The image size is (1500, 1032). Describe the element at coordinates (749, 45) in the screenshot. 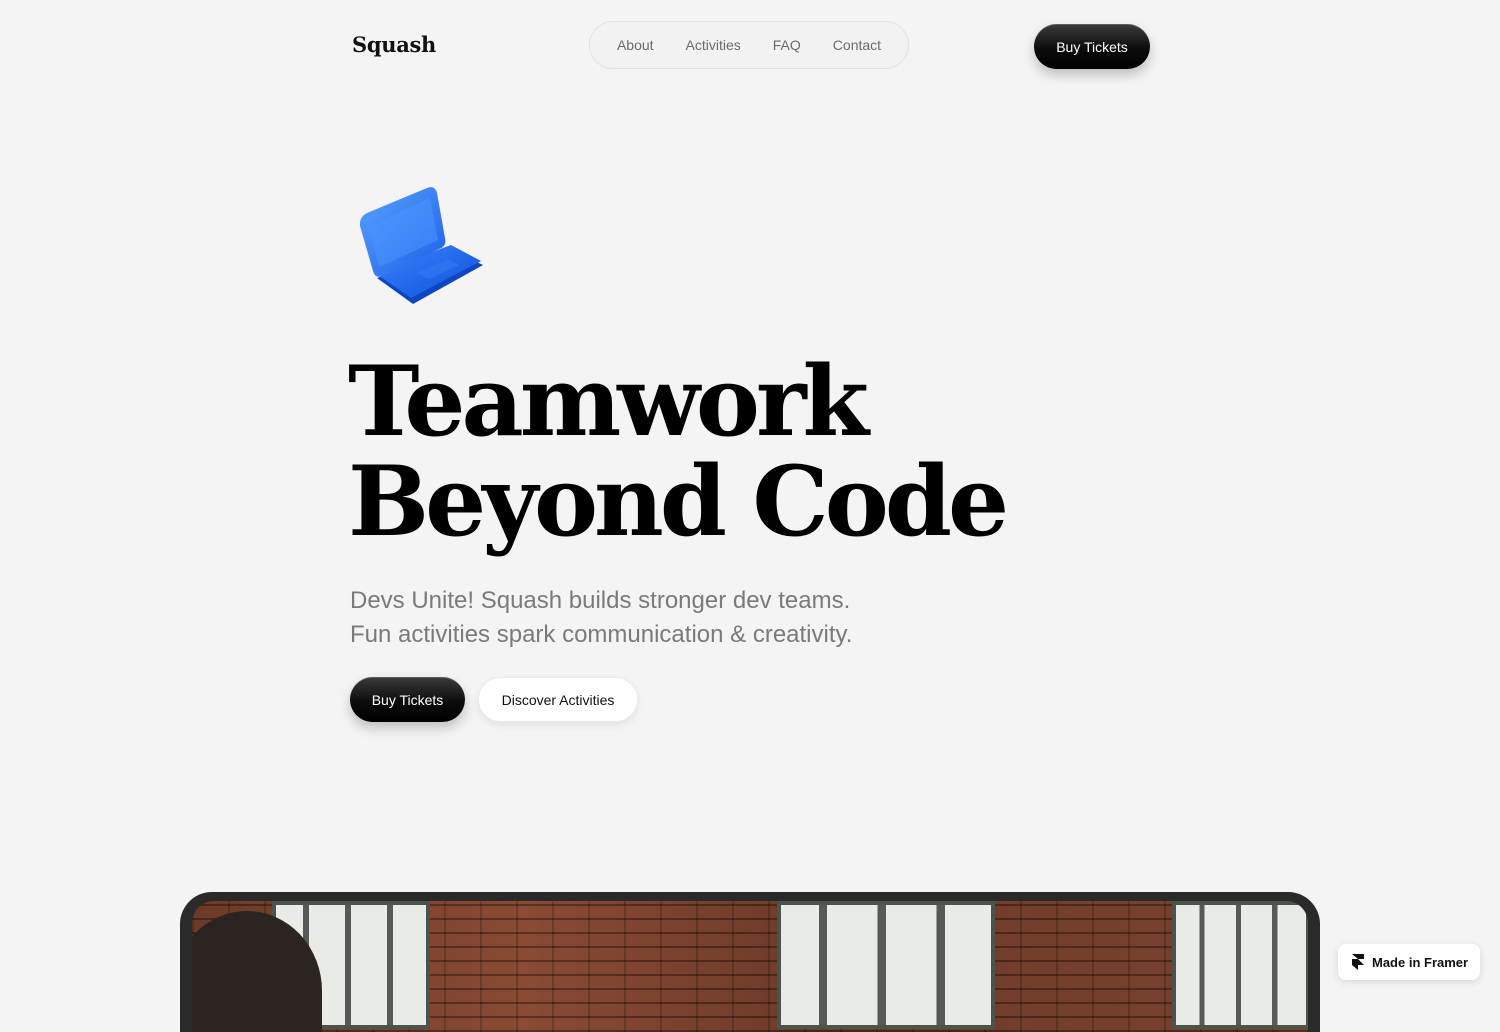

I see `main-nav: About Activities FAQ Contact` at that location.